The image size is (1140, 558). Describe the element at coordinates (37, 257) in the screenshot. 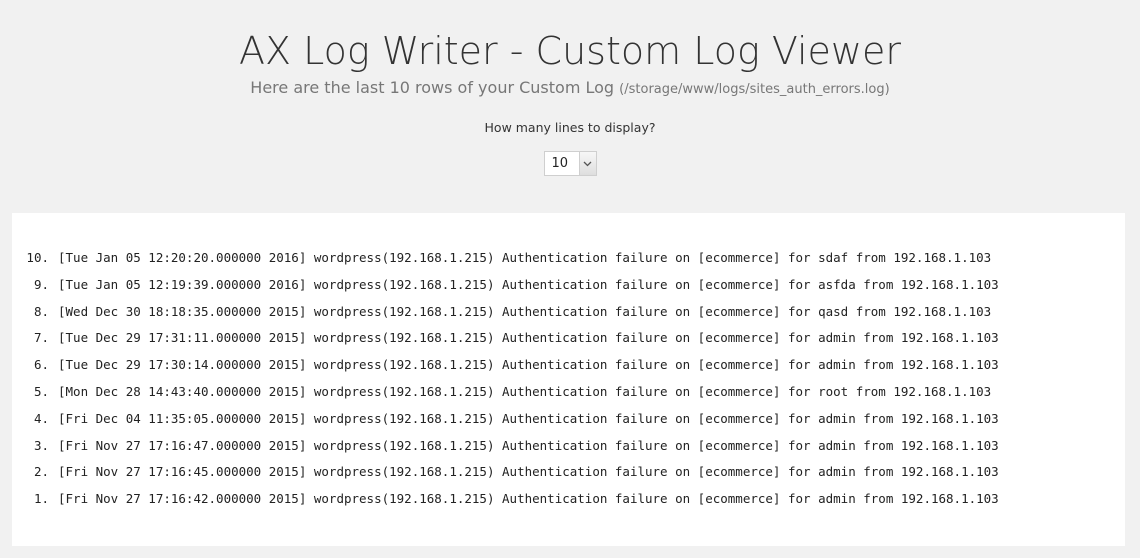

I see `log-entry-number: 10.` at that location.